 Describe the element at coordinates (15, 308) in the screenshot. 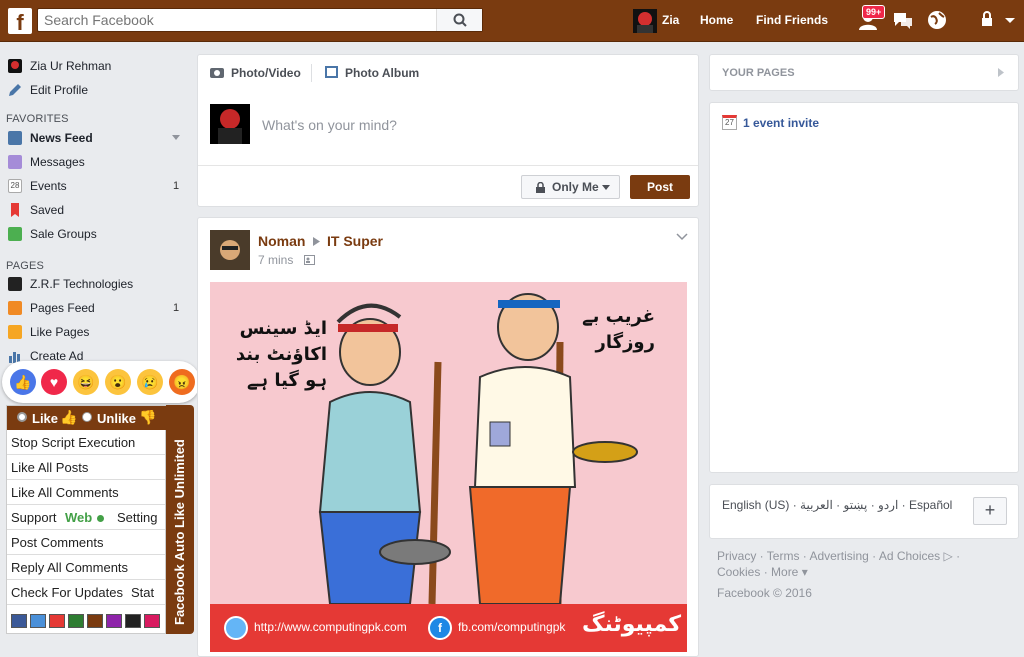

I see `pages-feed-icon` at that location.